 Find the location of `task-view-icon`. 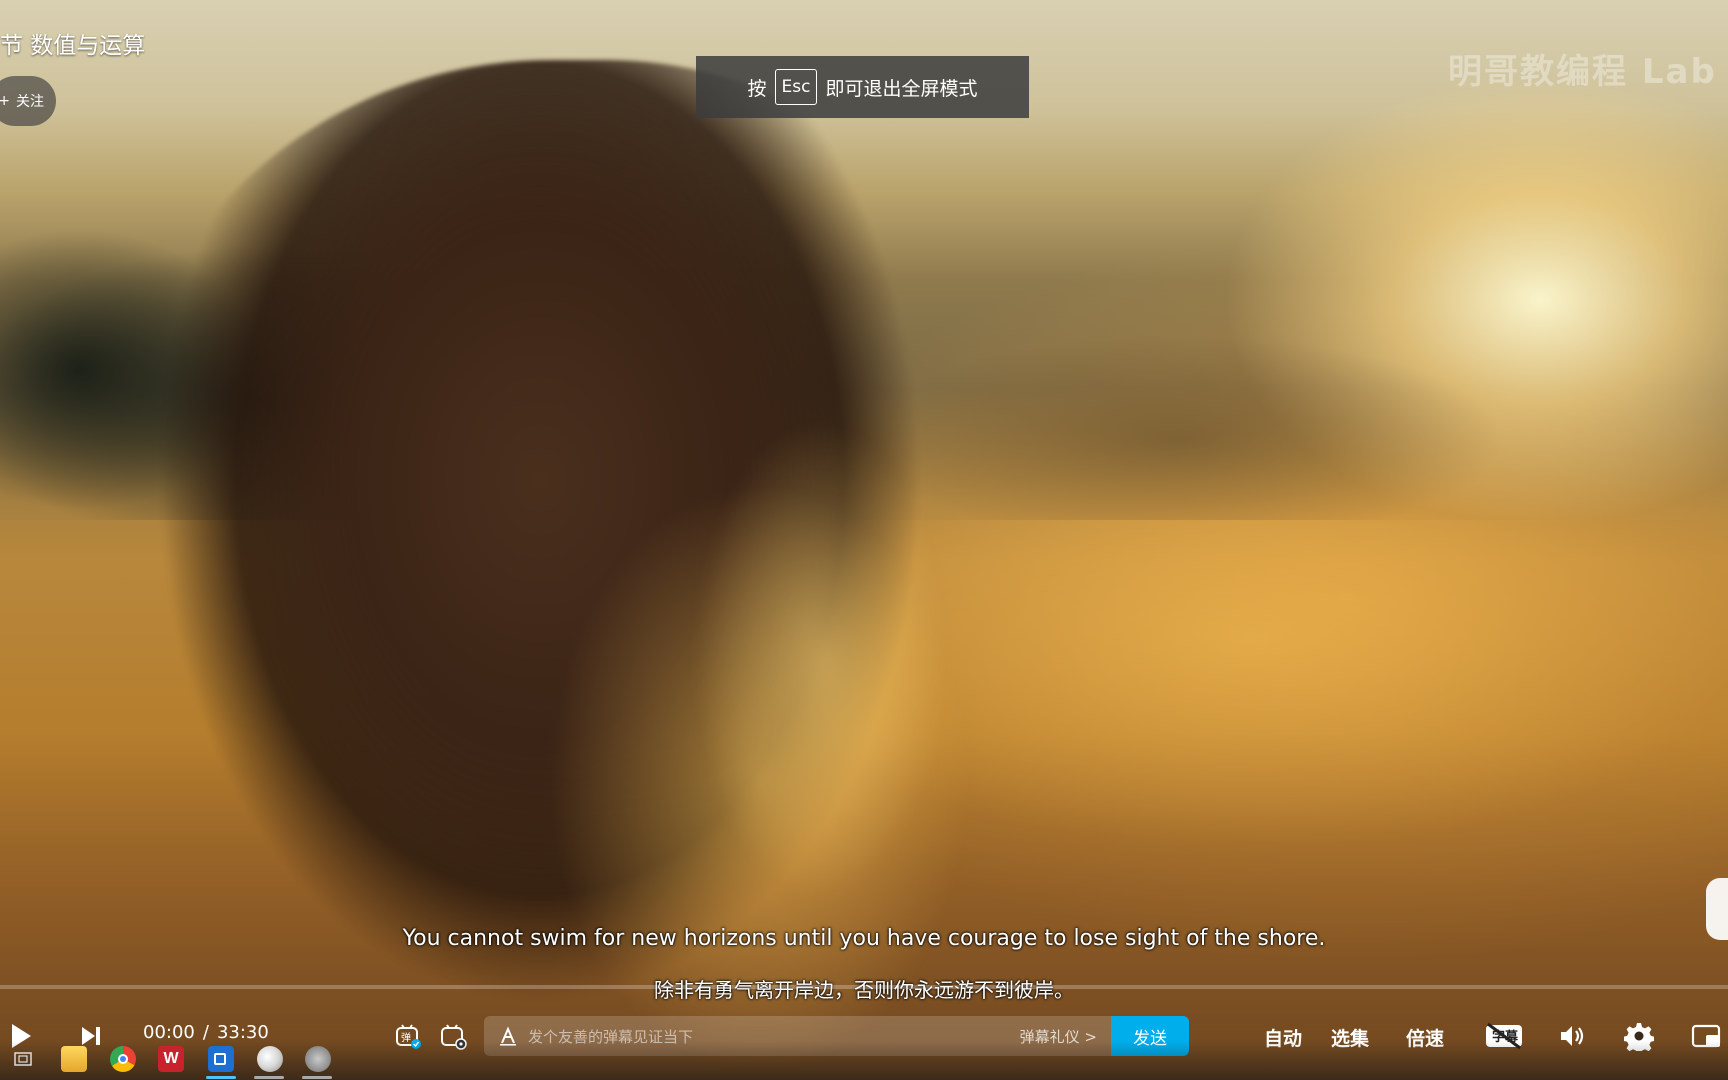

task-view-icon is located at coordinates (23, 1059).